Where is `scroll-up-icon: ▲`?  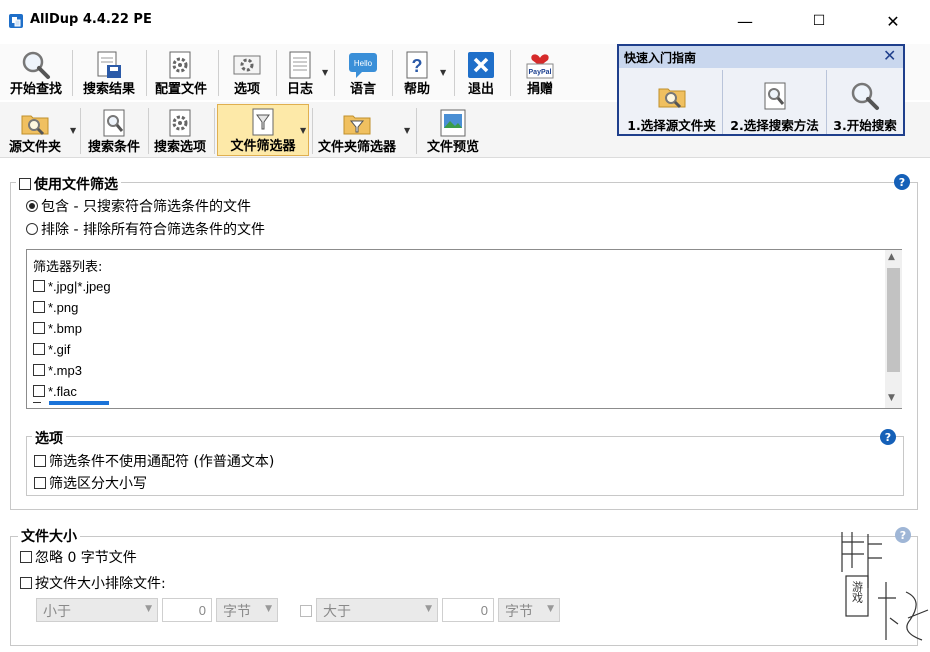 scroll-up-icon: ▲ is located at coordinates (891, 257).